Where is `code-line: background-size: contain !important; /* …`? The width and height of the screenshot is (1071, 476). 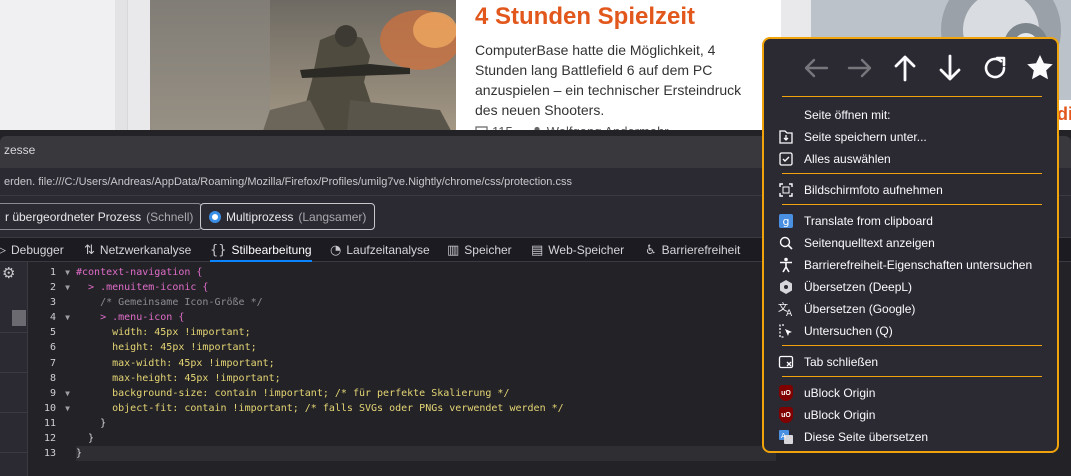
code-line: background-size: contain !important; /* … is located at coordinates (426, 393).